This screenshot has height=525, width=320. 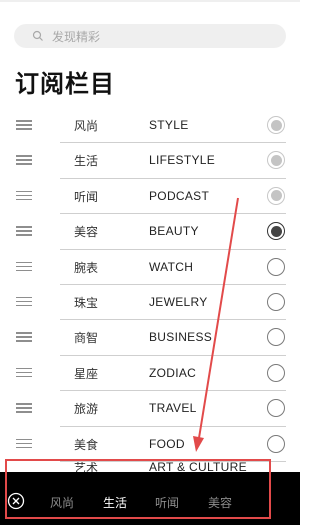 What do you see at coordinates (86, 126) in the screenshot?
I see `item-cn-label: 风尚` at bounding box center [86, 126].